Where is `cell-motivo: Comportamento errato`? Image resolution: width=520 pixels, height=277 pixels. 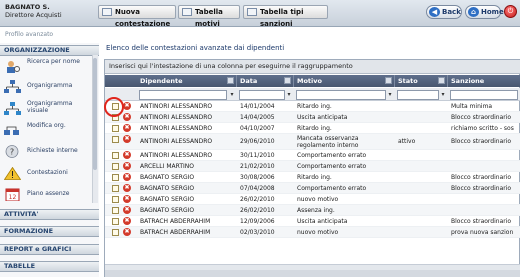
cell-motivo: Comportamento errato is located at coordinates (332, 155).